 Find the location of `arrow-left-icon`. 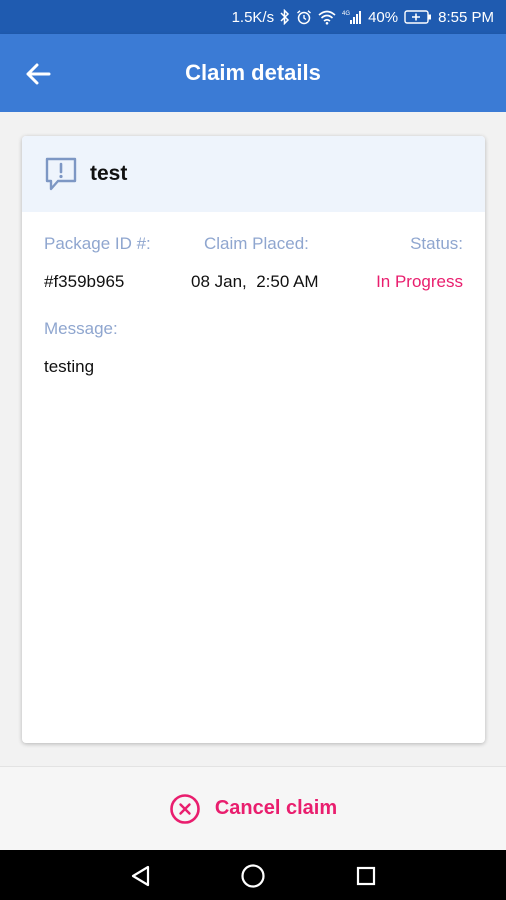

arrow-left-icon is located at coordinates (38, 74).